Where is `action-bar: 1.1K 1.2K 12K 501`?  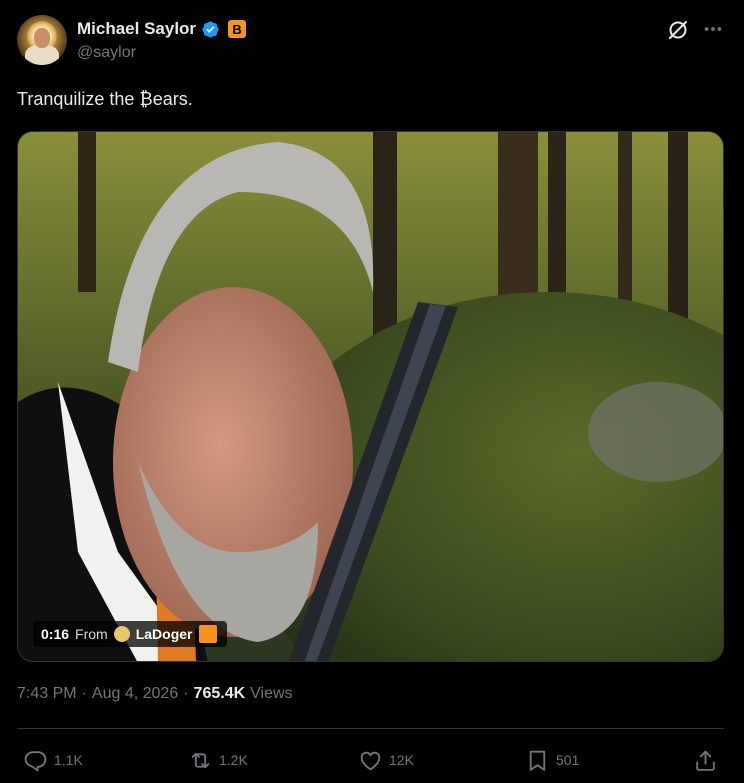 action-bar: 1.1K 1.2K 12K 501 is located at coordinates (370, 760).